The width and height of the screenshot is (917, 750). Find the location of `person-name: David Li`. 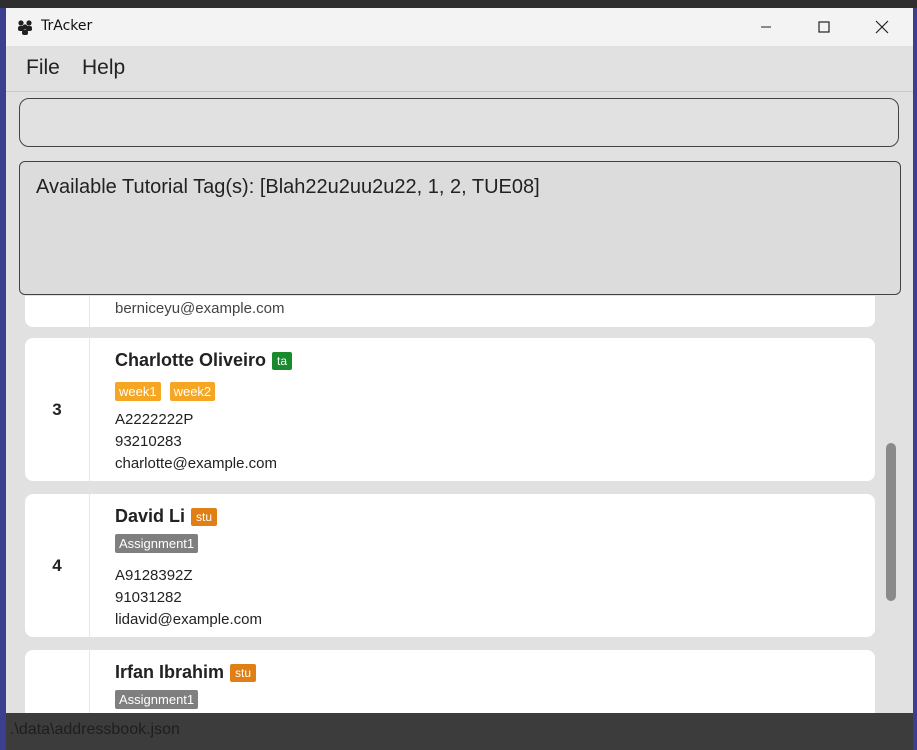

person-name: David Li is located at coordinates (150, 516).